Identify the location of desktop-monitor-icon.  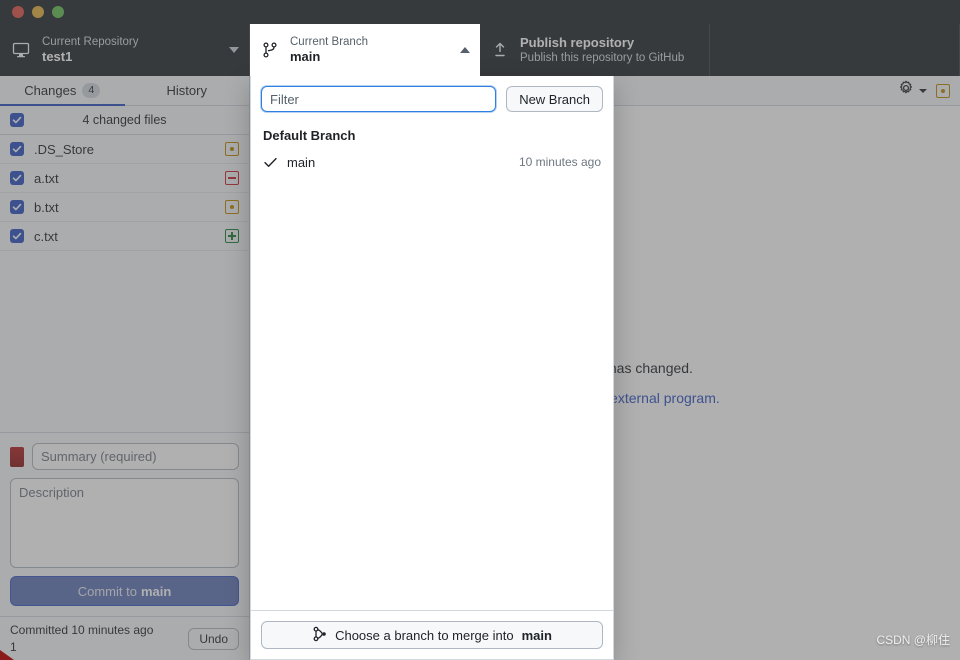
(21, 50).